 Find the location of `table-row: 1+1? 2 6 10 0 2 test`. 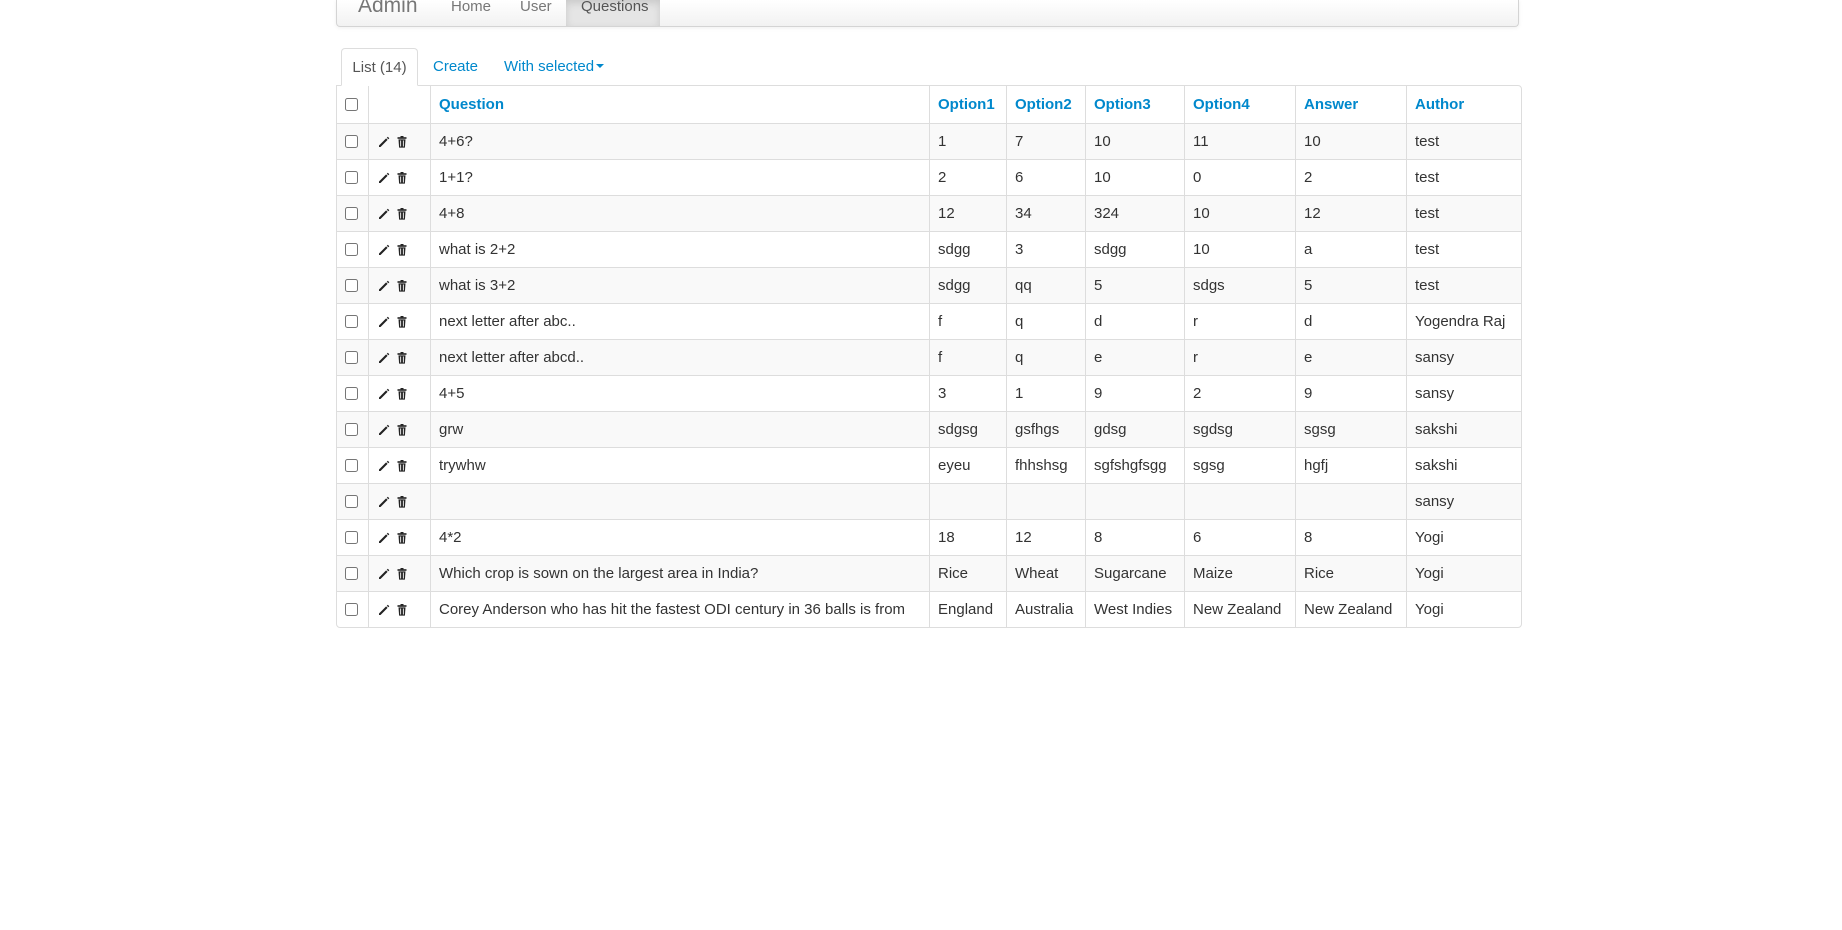

table-row: 1+1? 2 6 10 0 2 test is located at coordinates (929, 177).